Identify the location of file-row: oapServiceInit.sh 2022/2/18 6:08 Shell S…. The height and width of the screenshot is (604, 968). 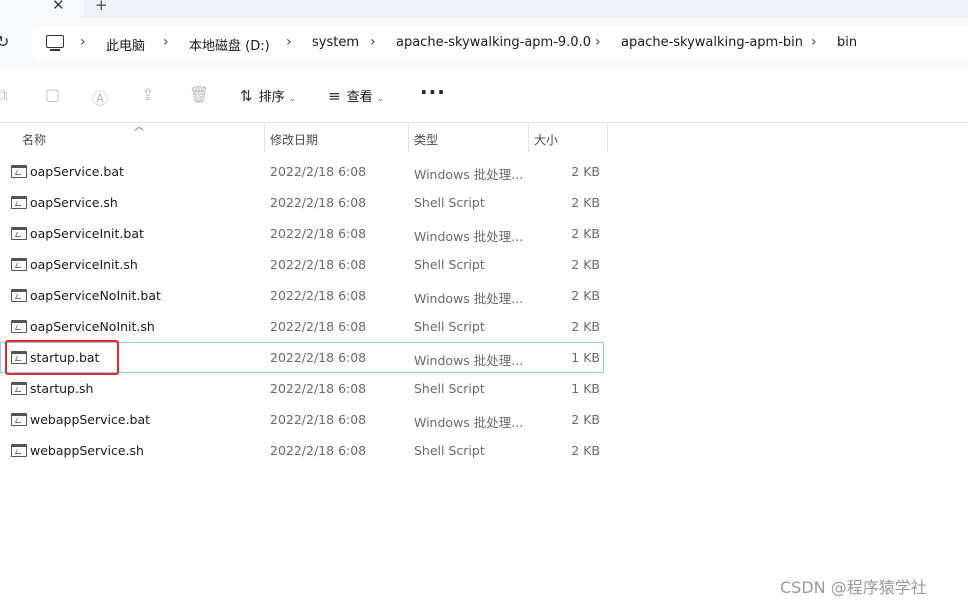
(302, 264).